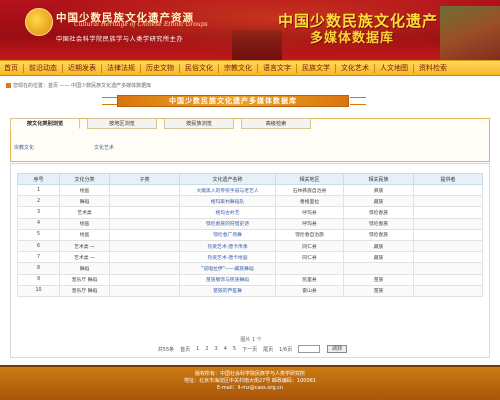 The height and width of the screenshot is (400, 500). Describe the element at coordinates (227, 223) in the screenshot. I see `cell-heritage-name: 鄂伦春族的狩猎史诗` at that location.